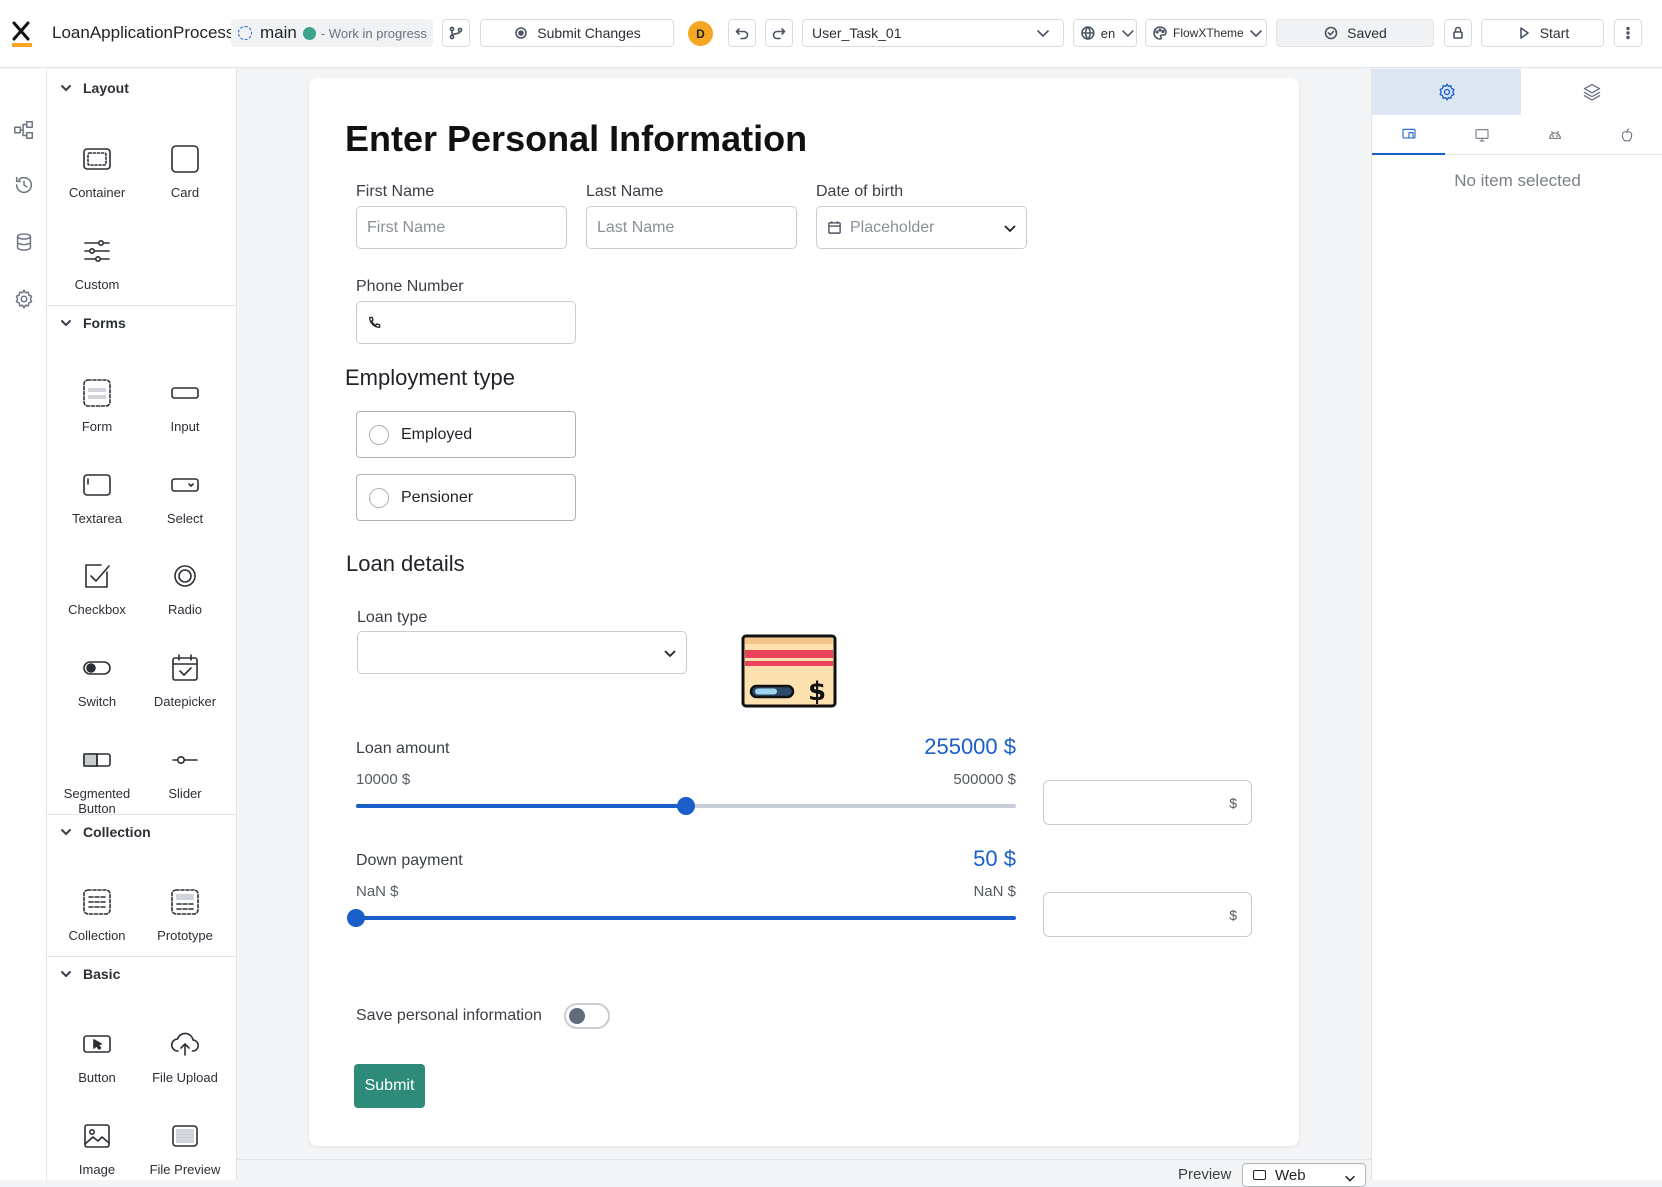 The image size is (1662, 1187). I want to click on loan-amount-slider-thumb, so click(686, 806).